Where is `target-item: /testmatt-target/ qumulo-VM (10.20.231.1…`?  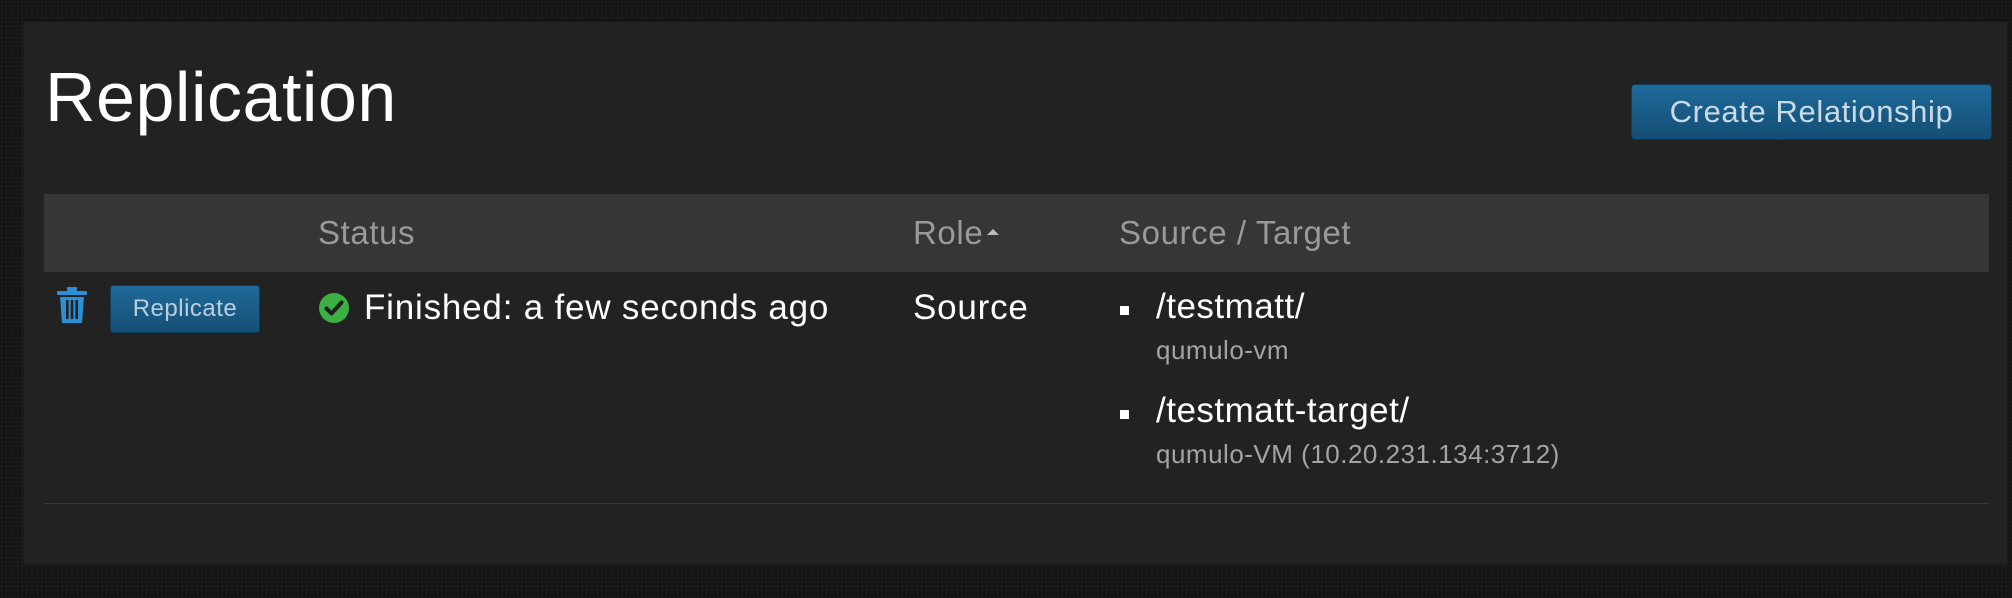
target-item: /testmatt-target/ qumulo-VM (10.20.231.1… is located at coordinates (1340, 431).